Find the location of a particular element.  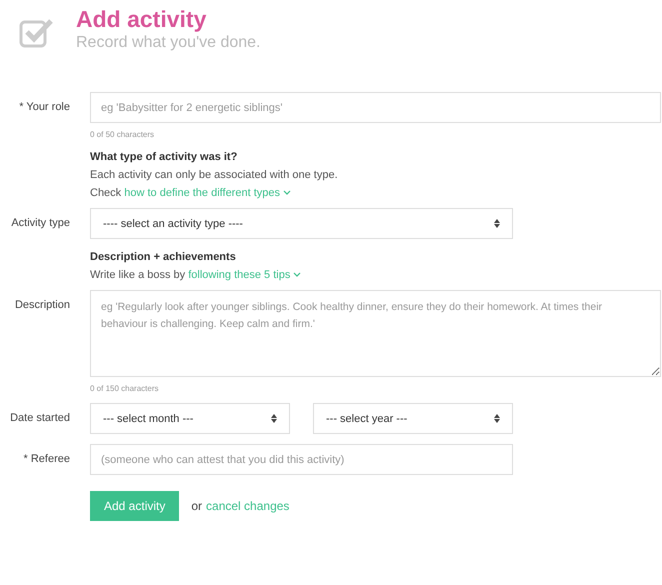

select-dropdown: --- select month --- is located at coordinates (190, 418).